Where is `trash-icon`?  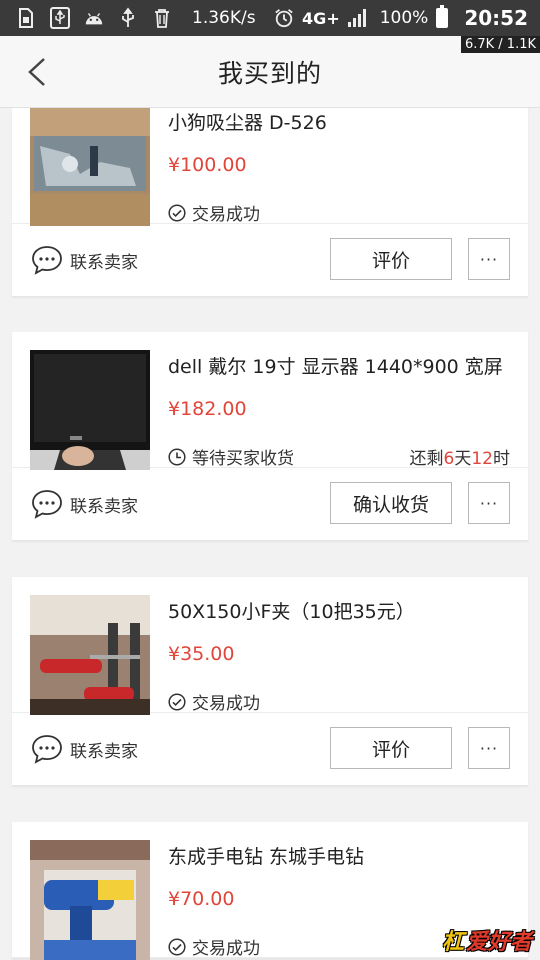
trash-icon is located at coordinates (162, 18).